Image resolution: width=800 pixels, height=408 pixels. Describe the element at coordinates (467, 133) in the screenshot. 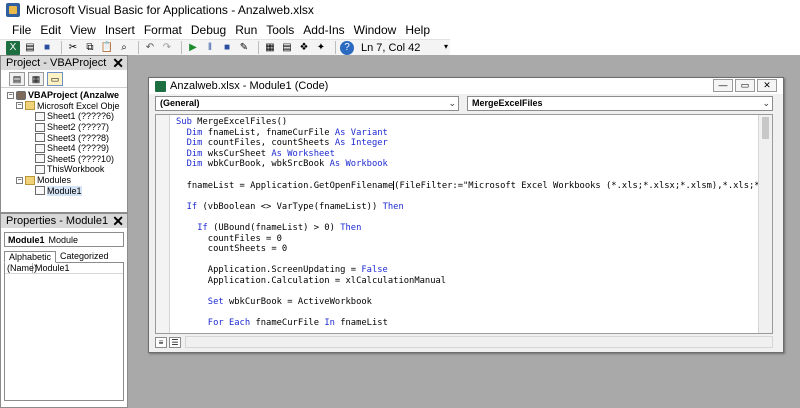

I see `code-line: Dim fnameList, fnameCurFile As Variant` at that location.